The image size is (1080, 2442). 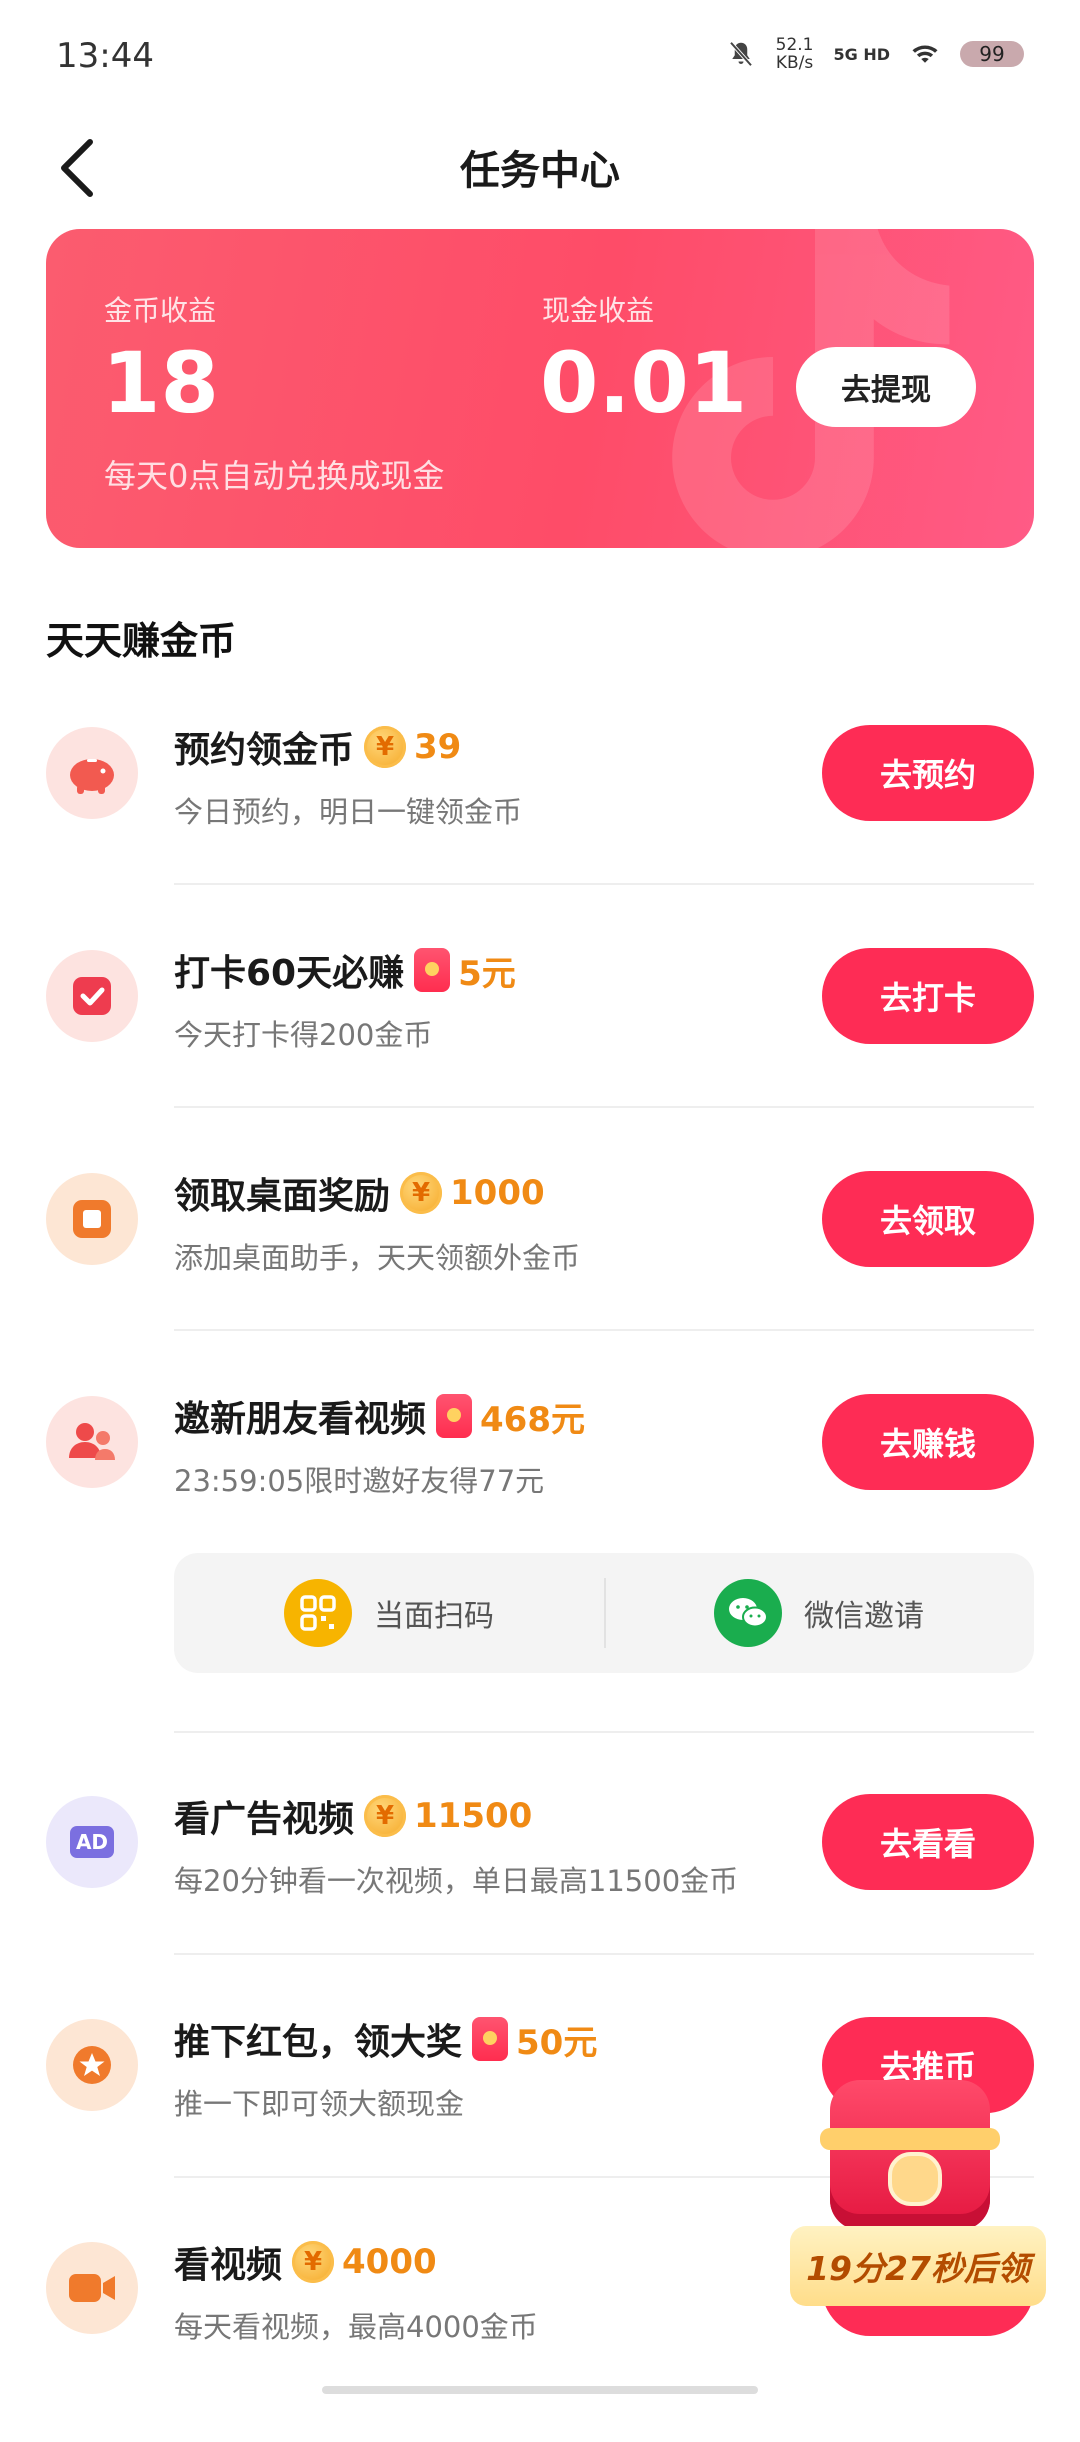 What do you see at coordinates (644, 383) in the screenshot?
I see `cash-earnings-value: 0.01` at bounding box center [644, 383].